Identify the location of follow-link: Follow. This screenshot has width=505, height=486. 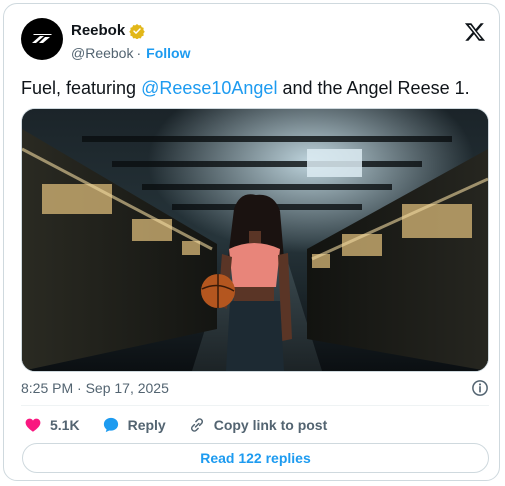
(168, 53).